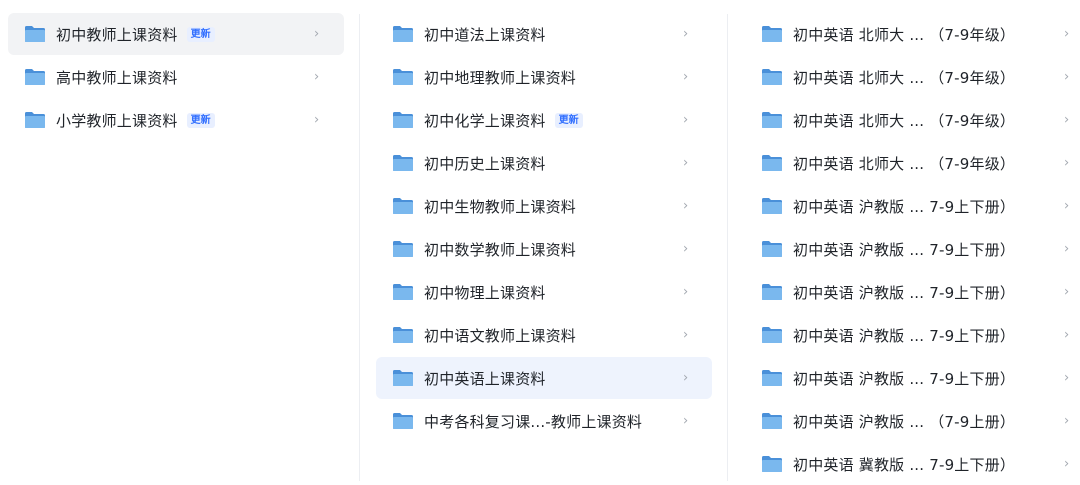 The height and width of the screenshot is (485, 1080). What do you see at coordinates (500, 335) in the screenshot?
I see `folder-label: 初中语文教师上课资料` at bounding box center [500, 335].